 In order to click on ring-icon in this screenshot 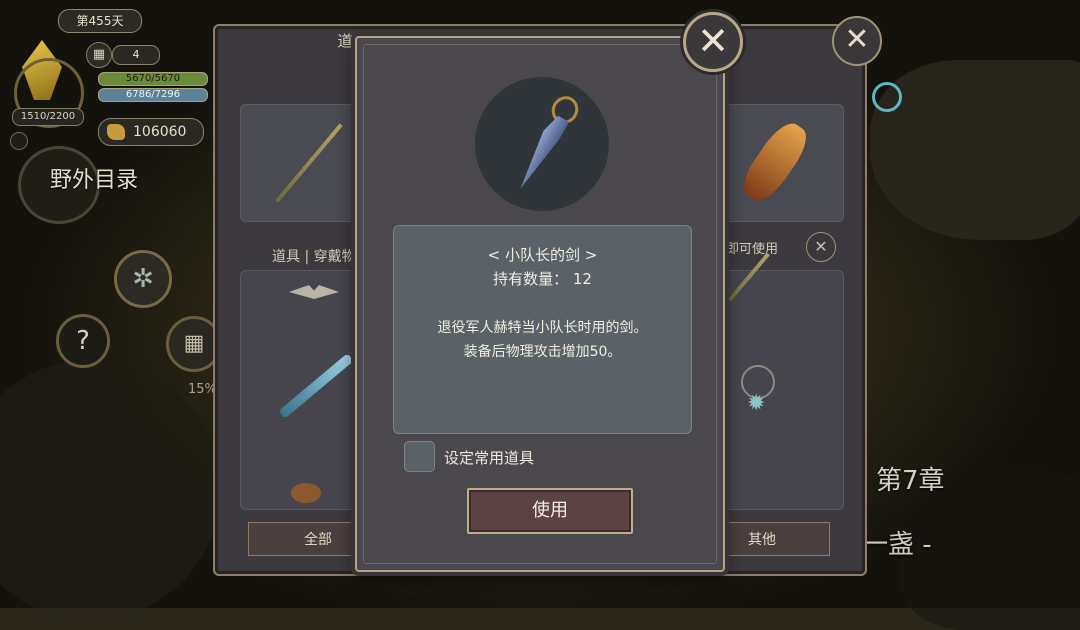, I will do `click(887, 97)`.